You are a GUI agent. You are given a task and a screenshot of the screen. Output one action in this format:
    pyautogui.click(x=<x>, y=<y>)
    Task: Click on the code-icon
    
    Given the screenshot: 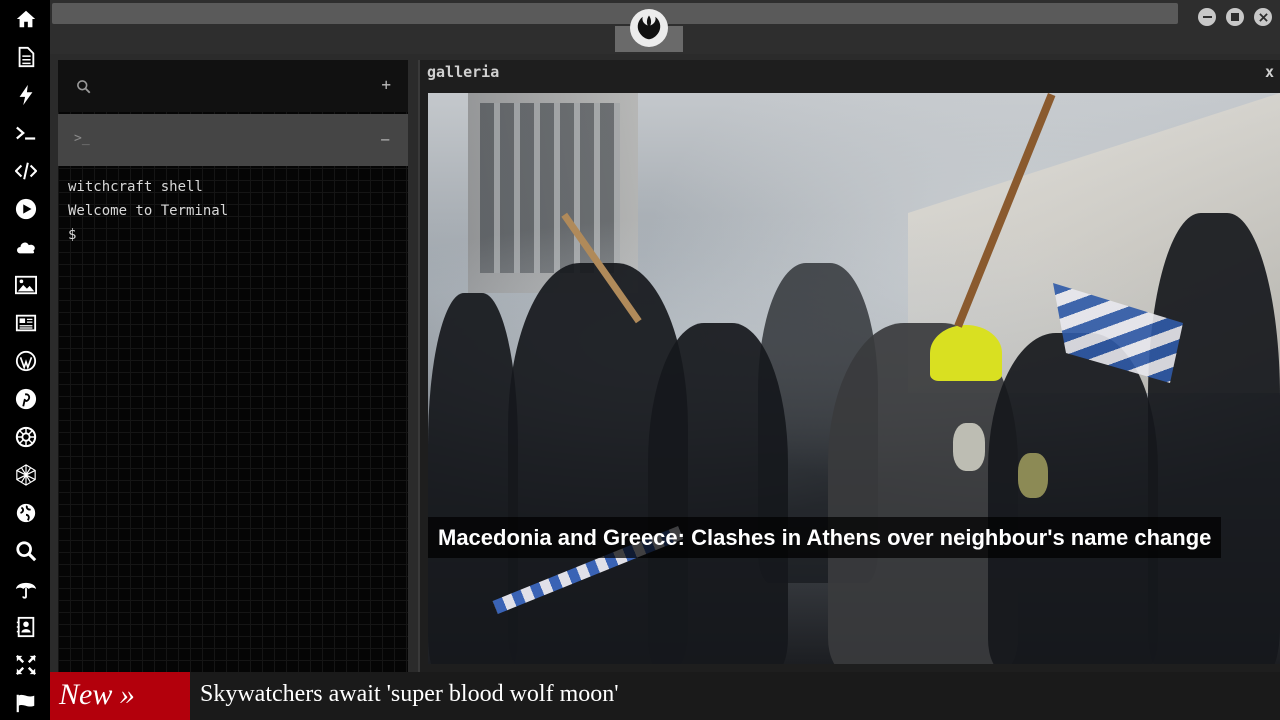 What is the action you would take?
    pyautogui.click(x=26, y=171)
    